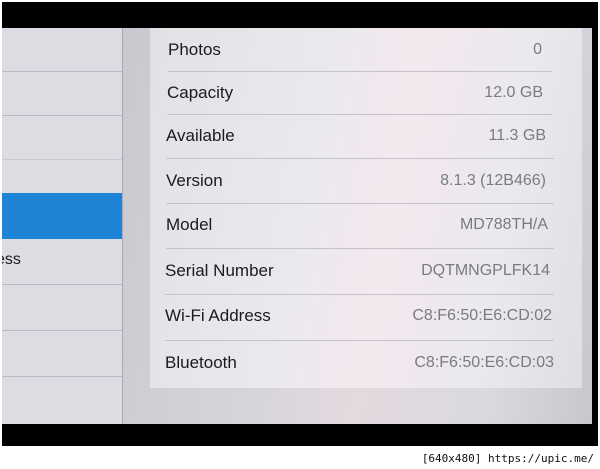 The image size is (600, 469). Describe the element at coordinates (11, 259) in the screenshot. I see `sidebar-item-label: ess` at that location.